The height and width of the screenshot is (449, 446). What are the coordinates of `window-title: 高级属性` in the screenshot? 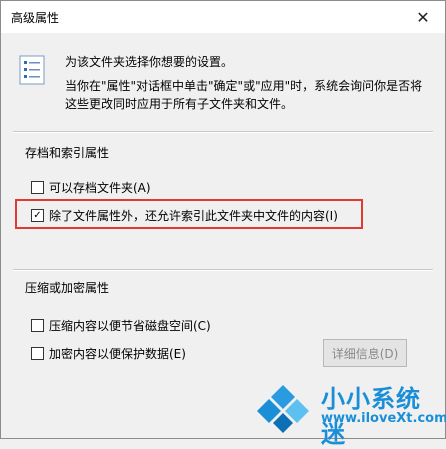 It's located at (35, 18).